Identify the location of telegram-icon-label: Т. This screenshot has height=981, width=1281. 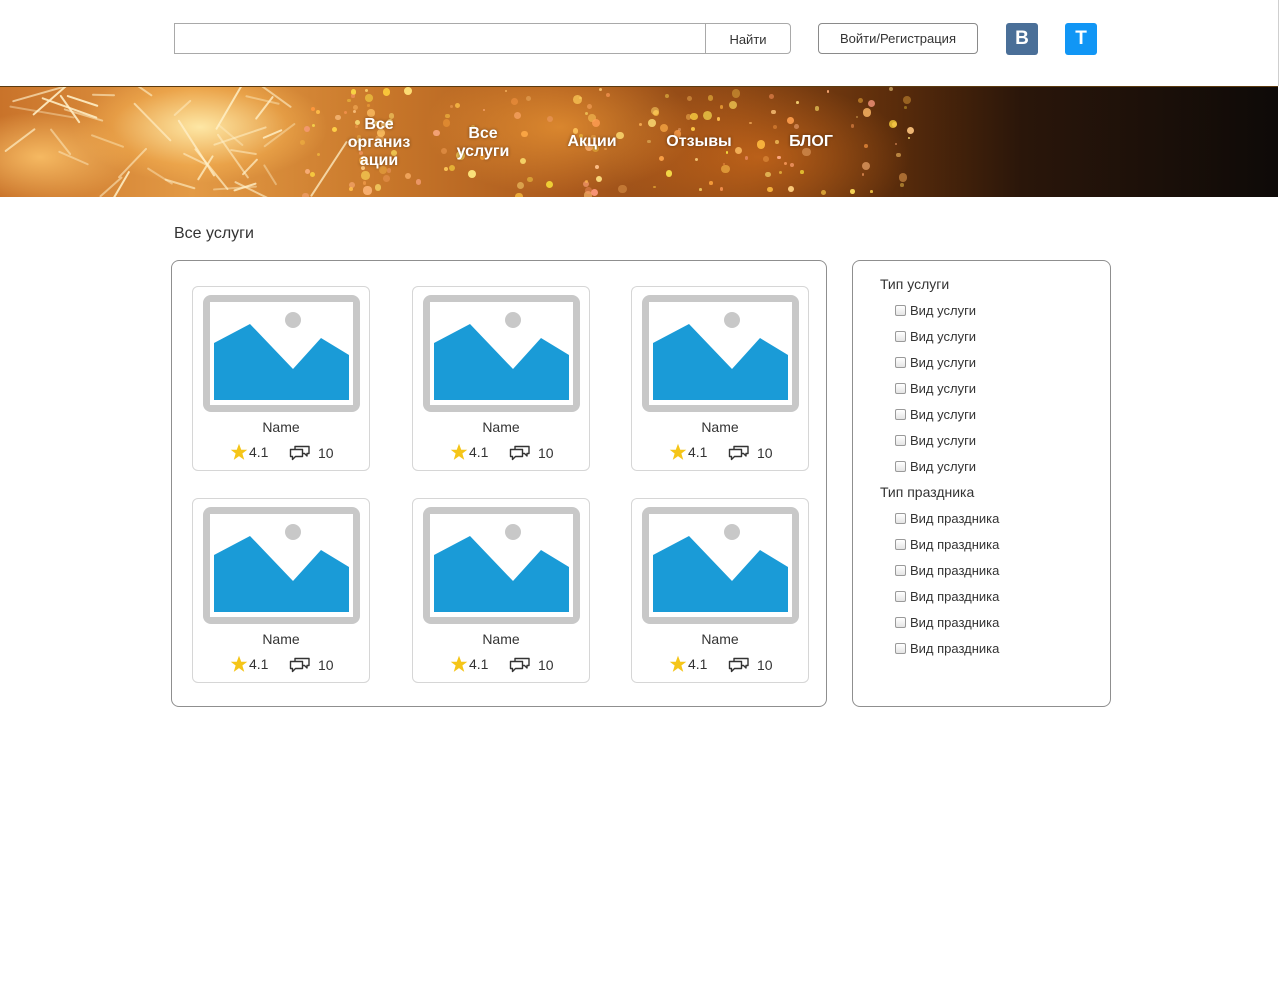
(1081, 38).